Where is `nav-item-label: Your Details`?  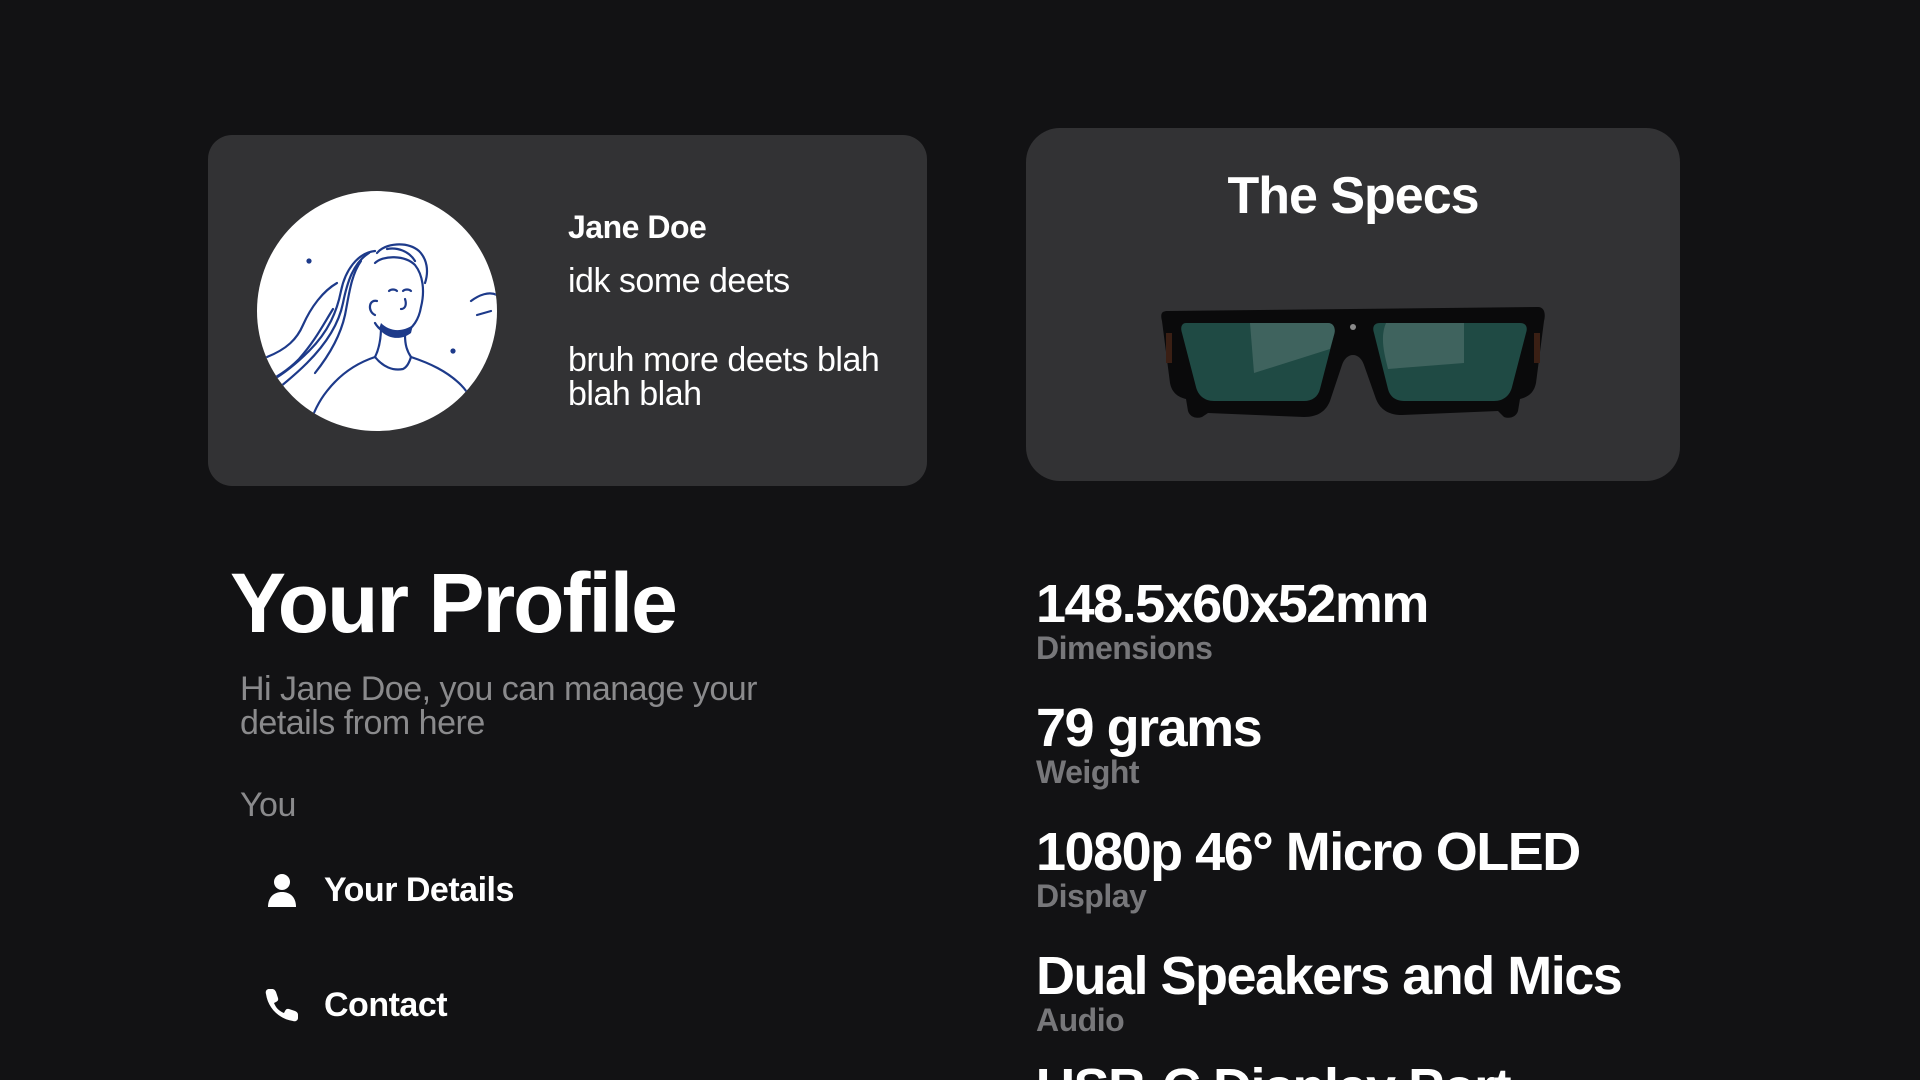
nav-item-label: Your Details is located at coordinates (419, 889).